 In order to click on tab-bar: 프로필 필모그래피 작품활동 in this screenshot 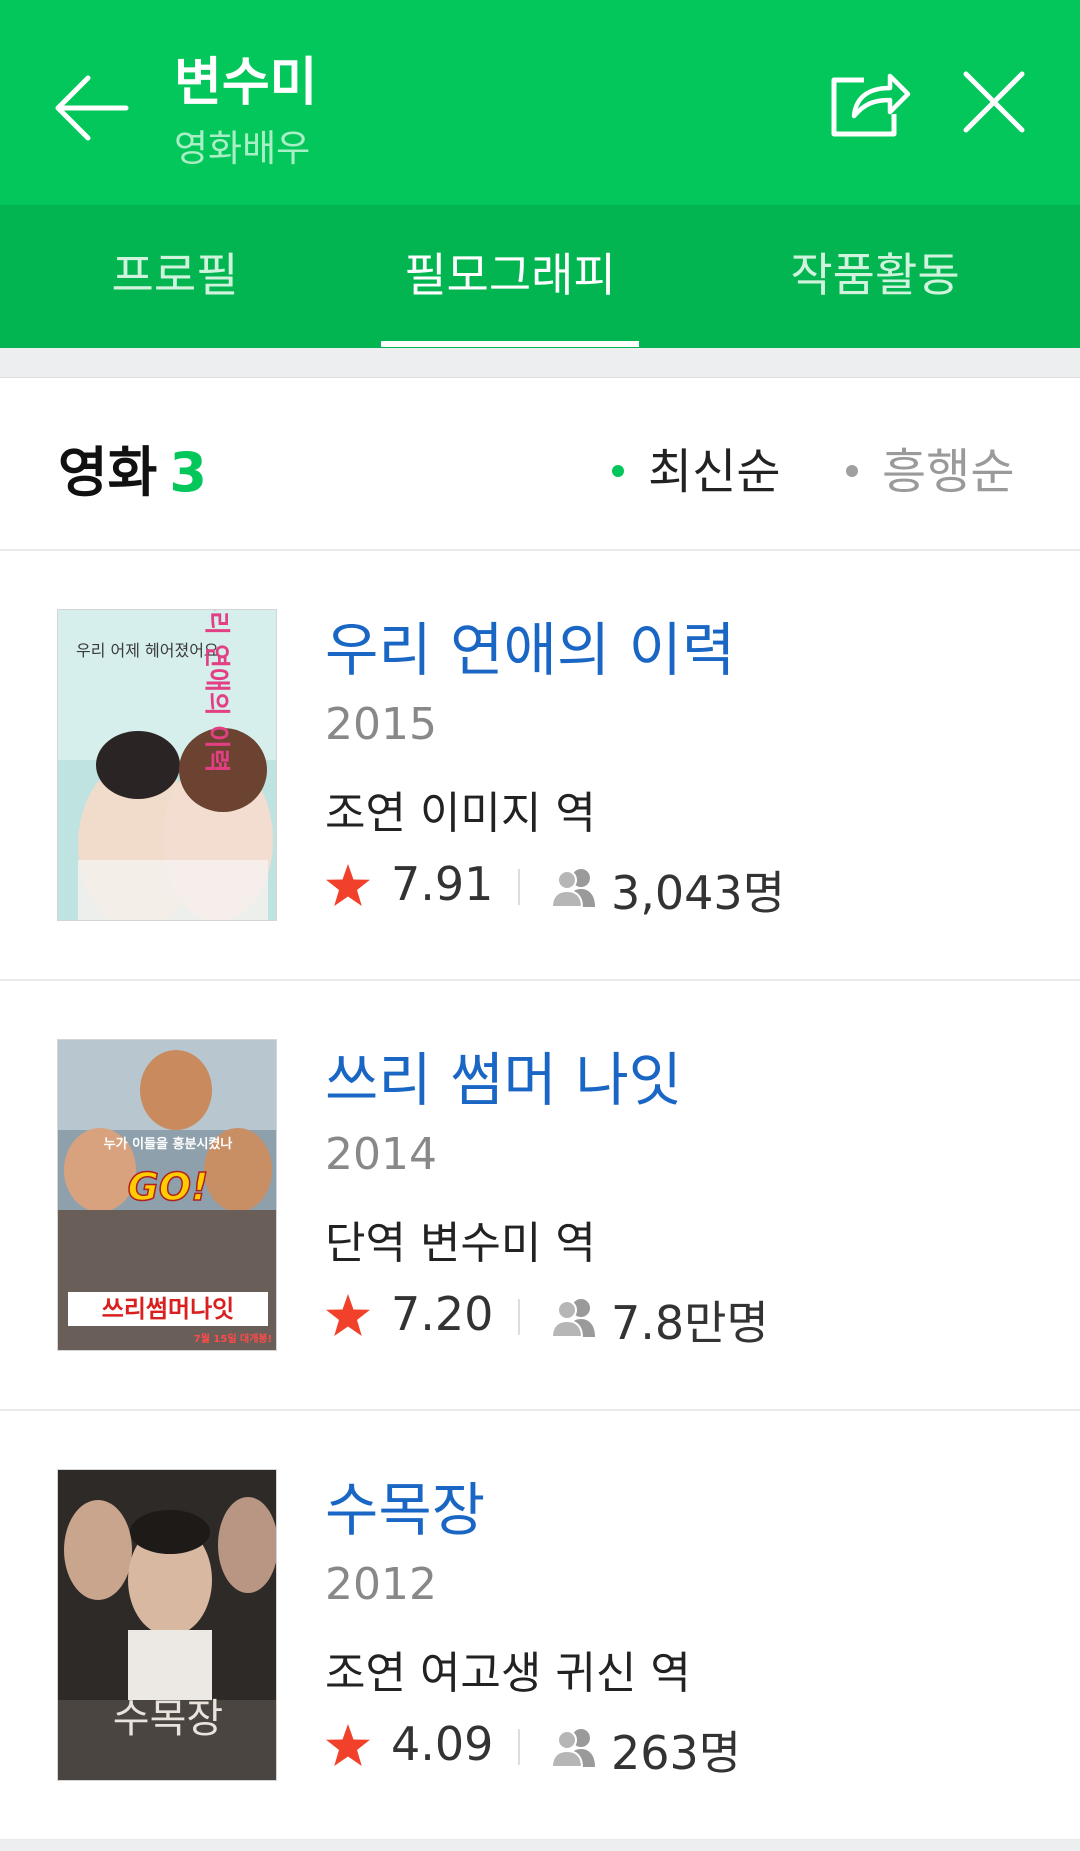, I will do `click(540, 276)`.